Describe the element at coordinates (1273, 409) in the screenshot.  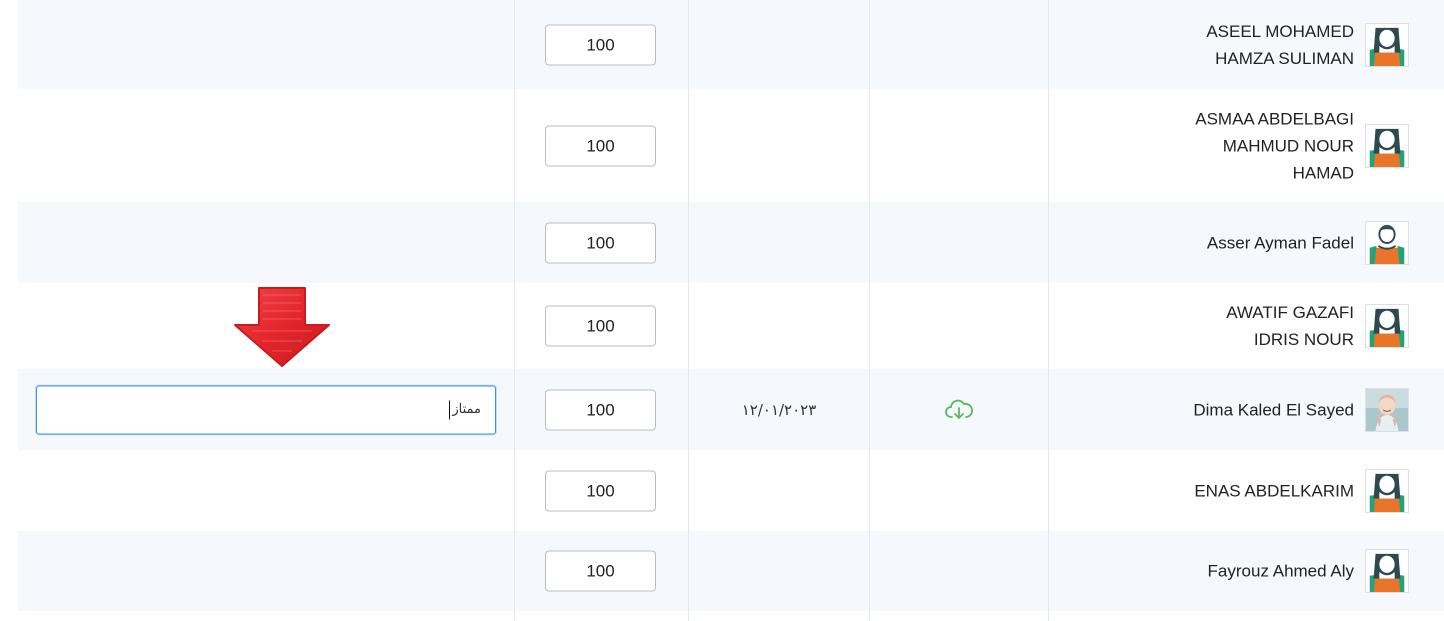
I see `student-name: Dima Kaled El Sayed` at that location.